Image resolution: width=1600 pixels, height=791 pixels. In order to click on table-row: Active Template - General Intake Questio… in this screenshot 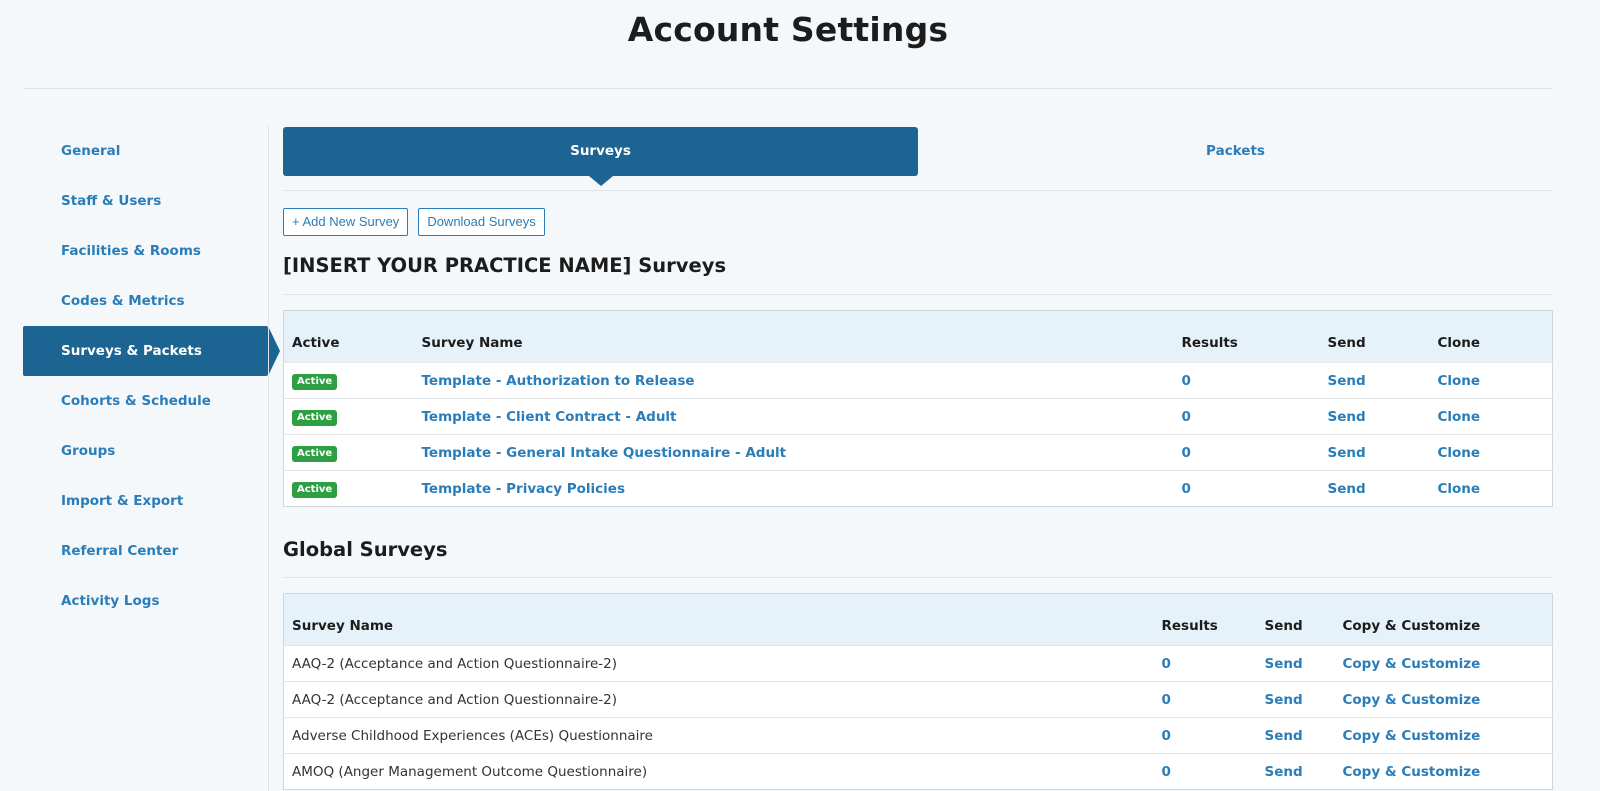, I will do `click(918, 452)`.